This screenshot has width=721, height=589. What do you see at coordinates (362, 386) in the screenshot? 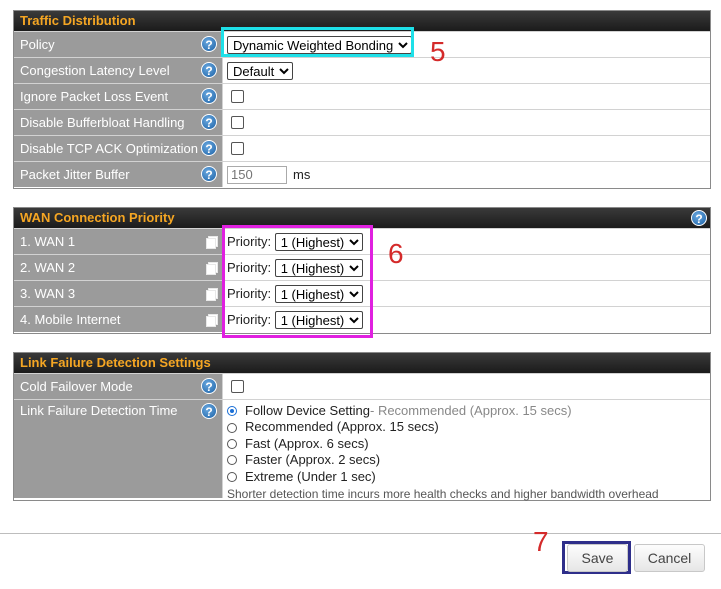
I see `cold-failover-row: Cold Failover Mode ?` at bounding box center [362, 386].